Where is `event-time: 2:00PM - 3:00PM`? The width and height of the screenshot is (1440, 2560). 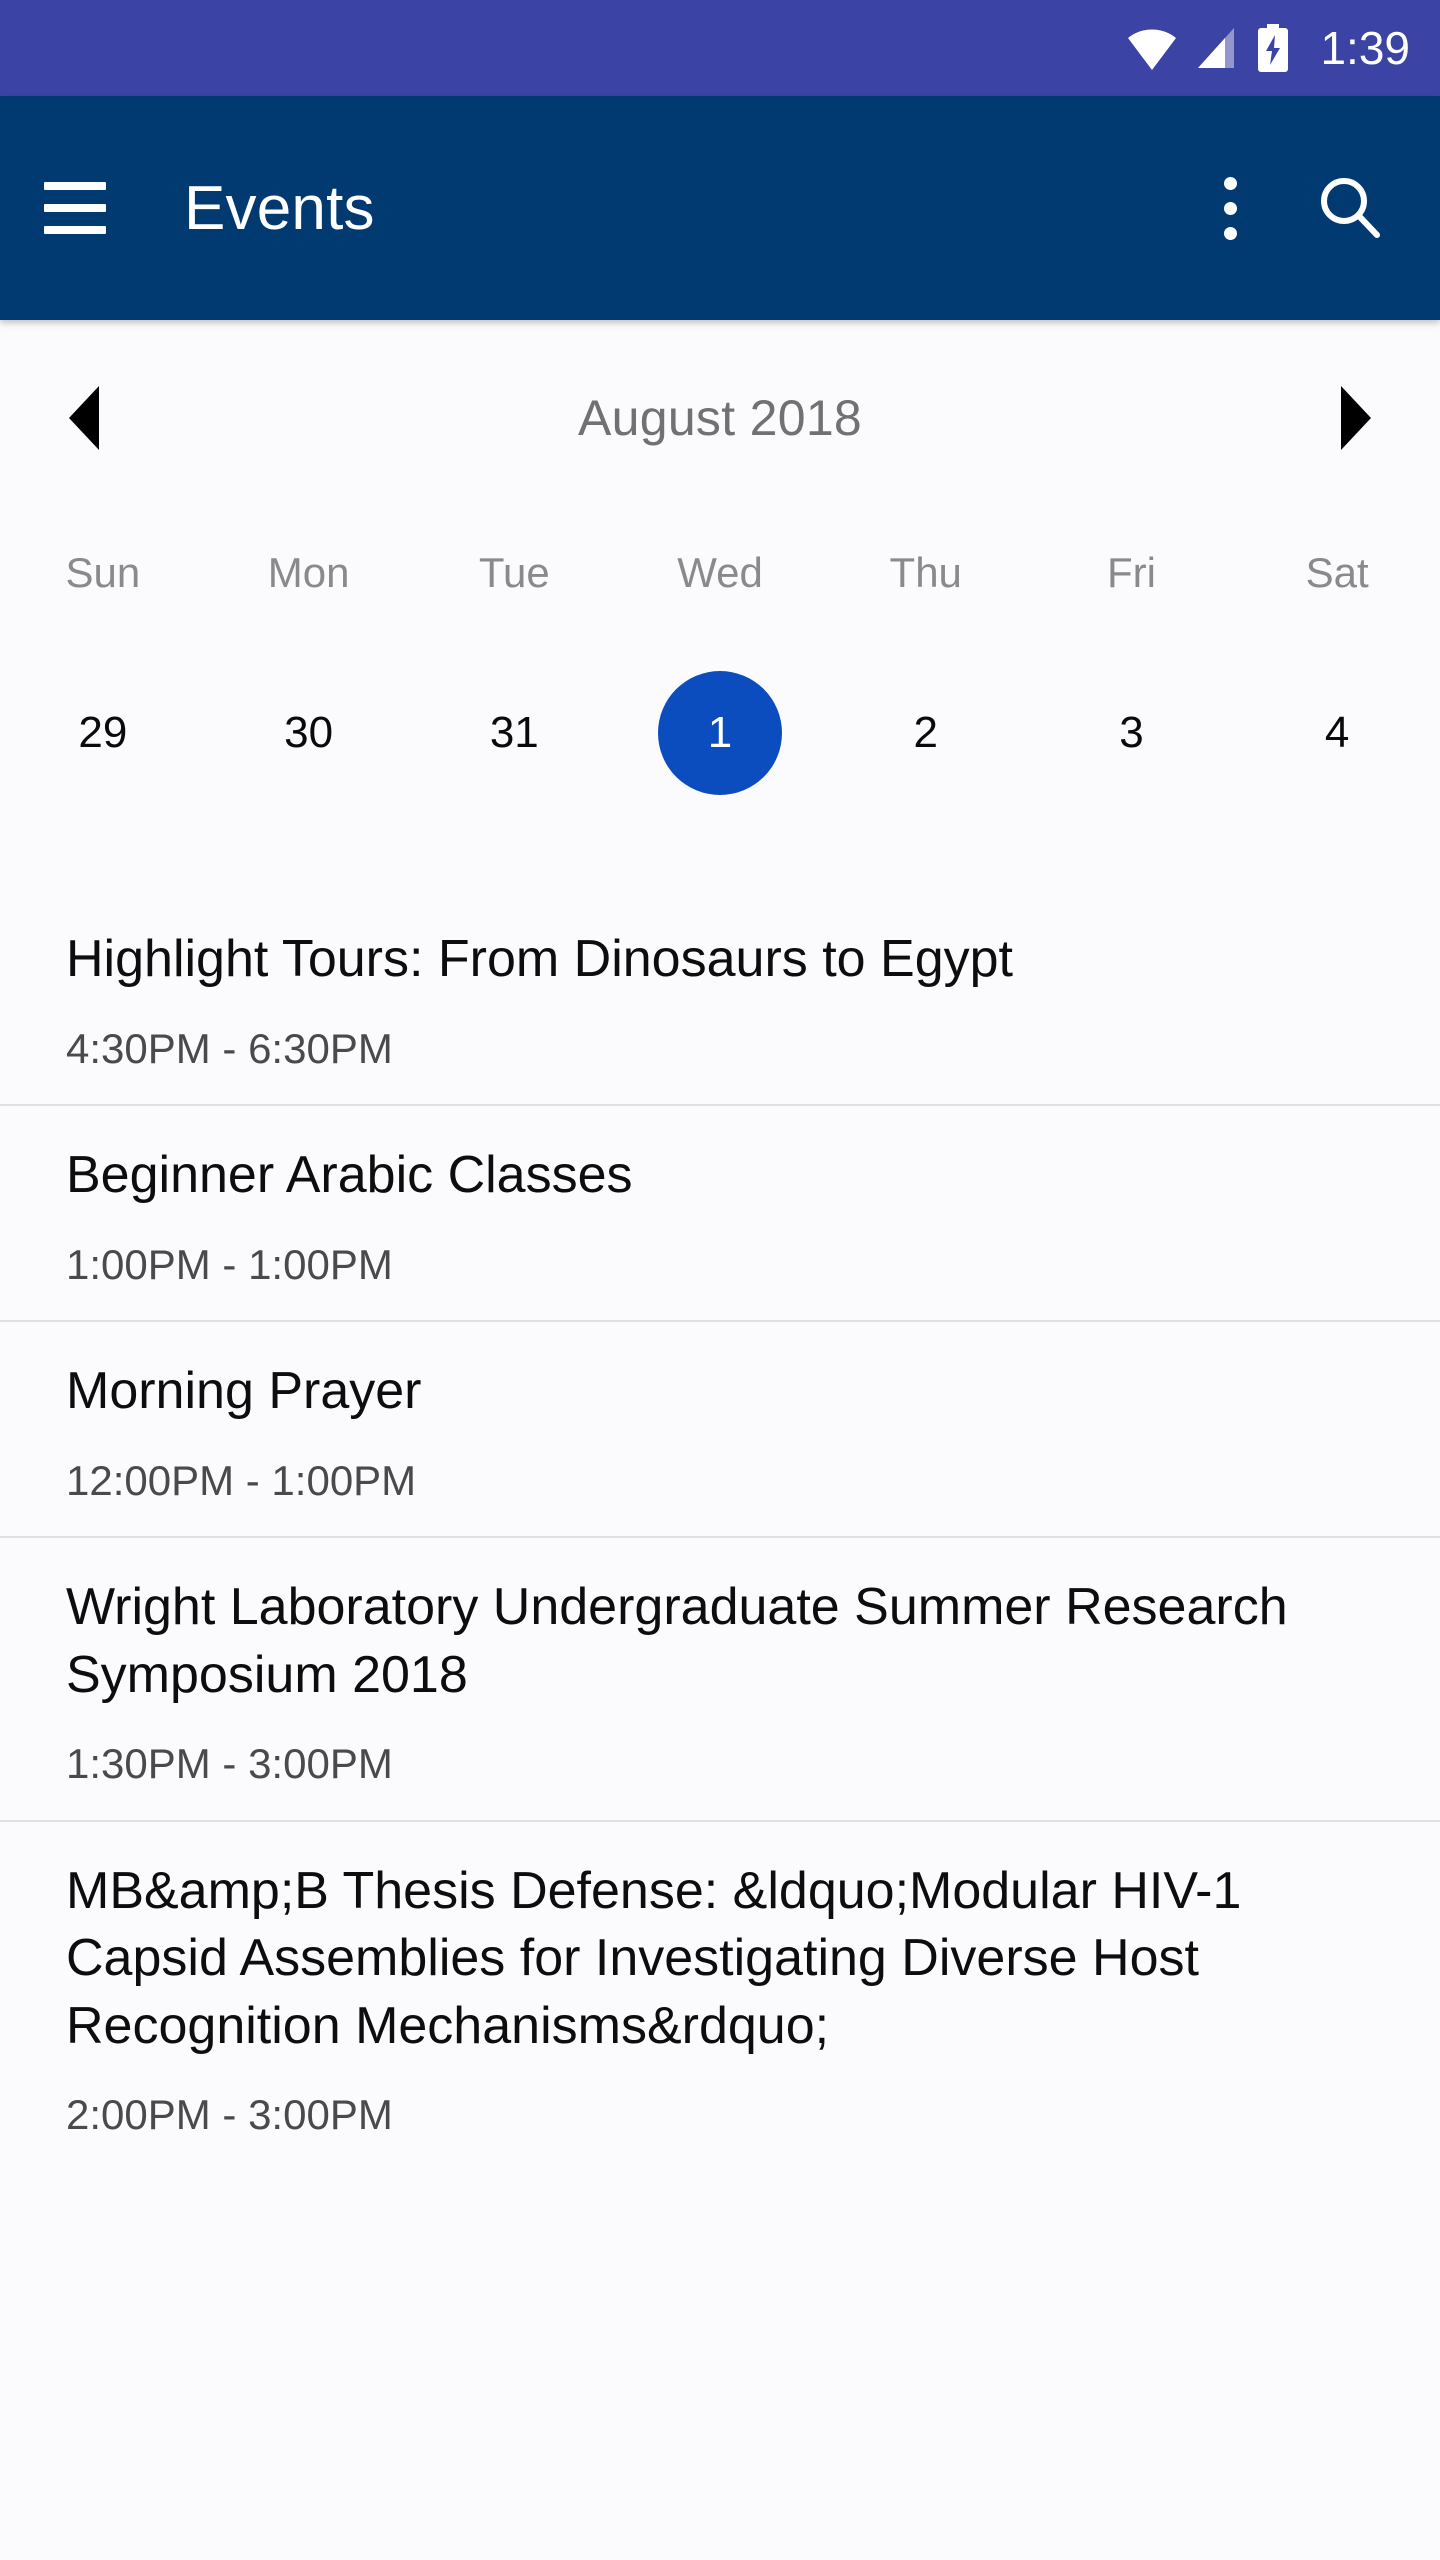 event-time: 2:00PM - 3:00PM is located at coordinates (229, 2115).